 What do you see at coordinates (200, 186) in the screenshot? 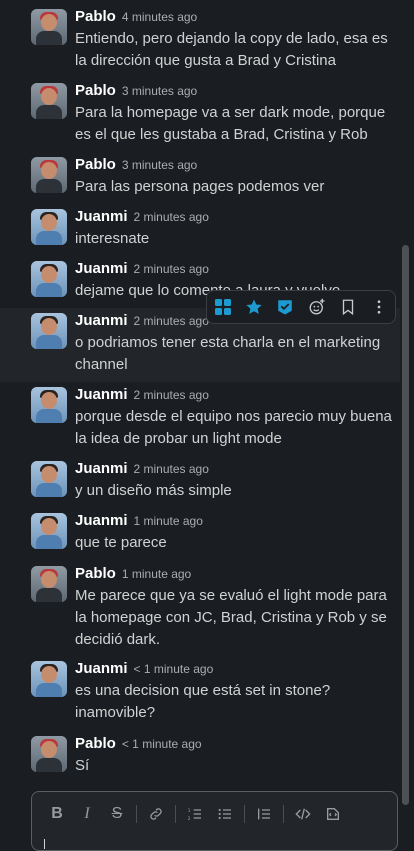
I see `message-text: Para las persona pages podemos ver` at bounding box center [200, 186].